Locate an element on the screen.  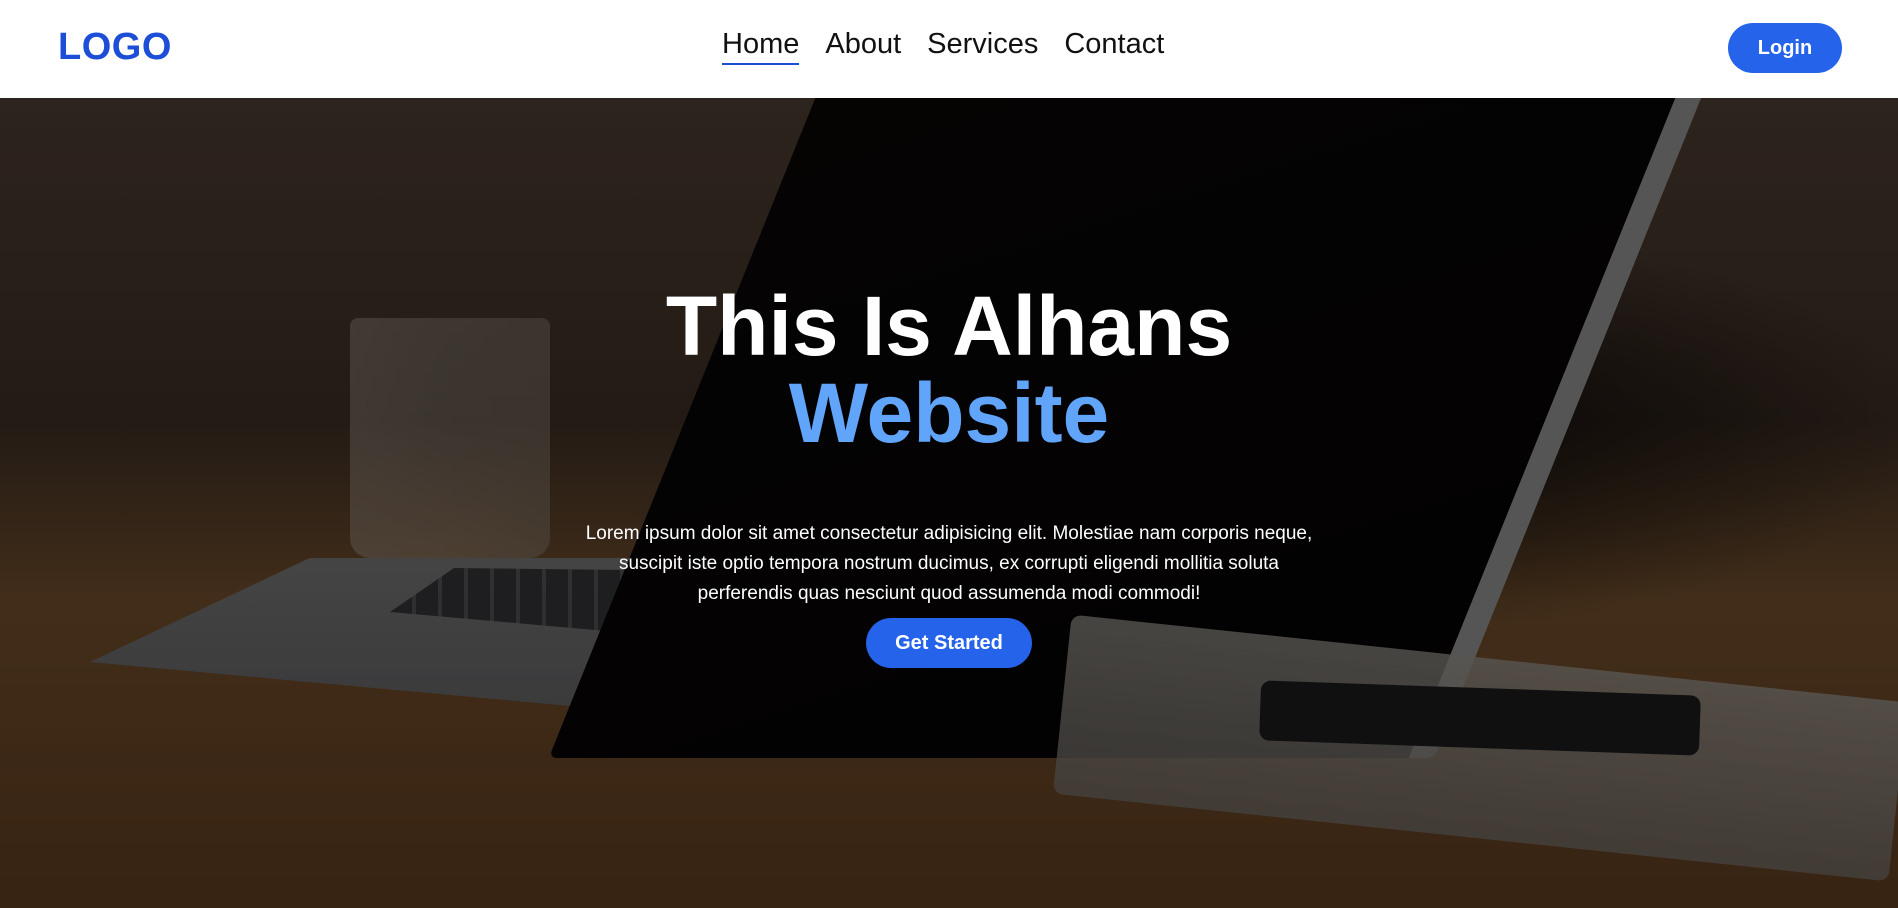
get-started-button: Get Started is located at coordinates (949, 643).